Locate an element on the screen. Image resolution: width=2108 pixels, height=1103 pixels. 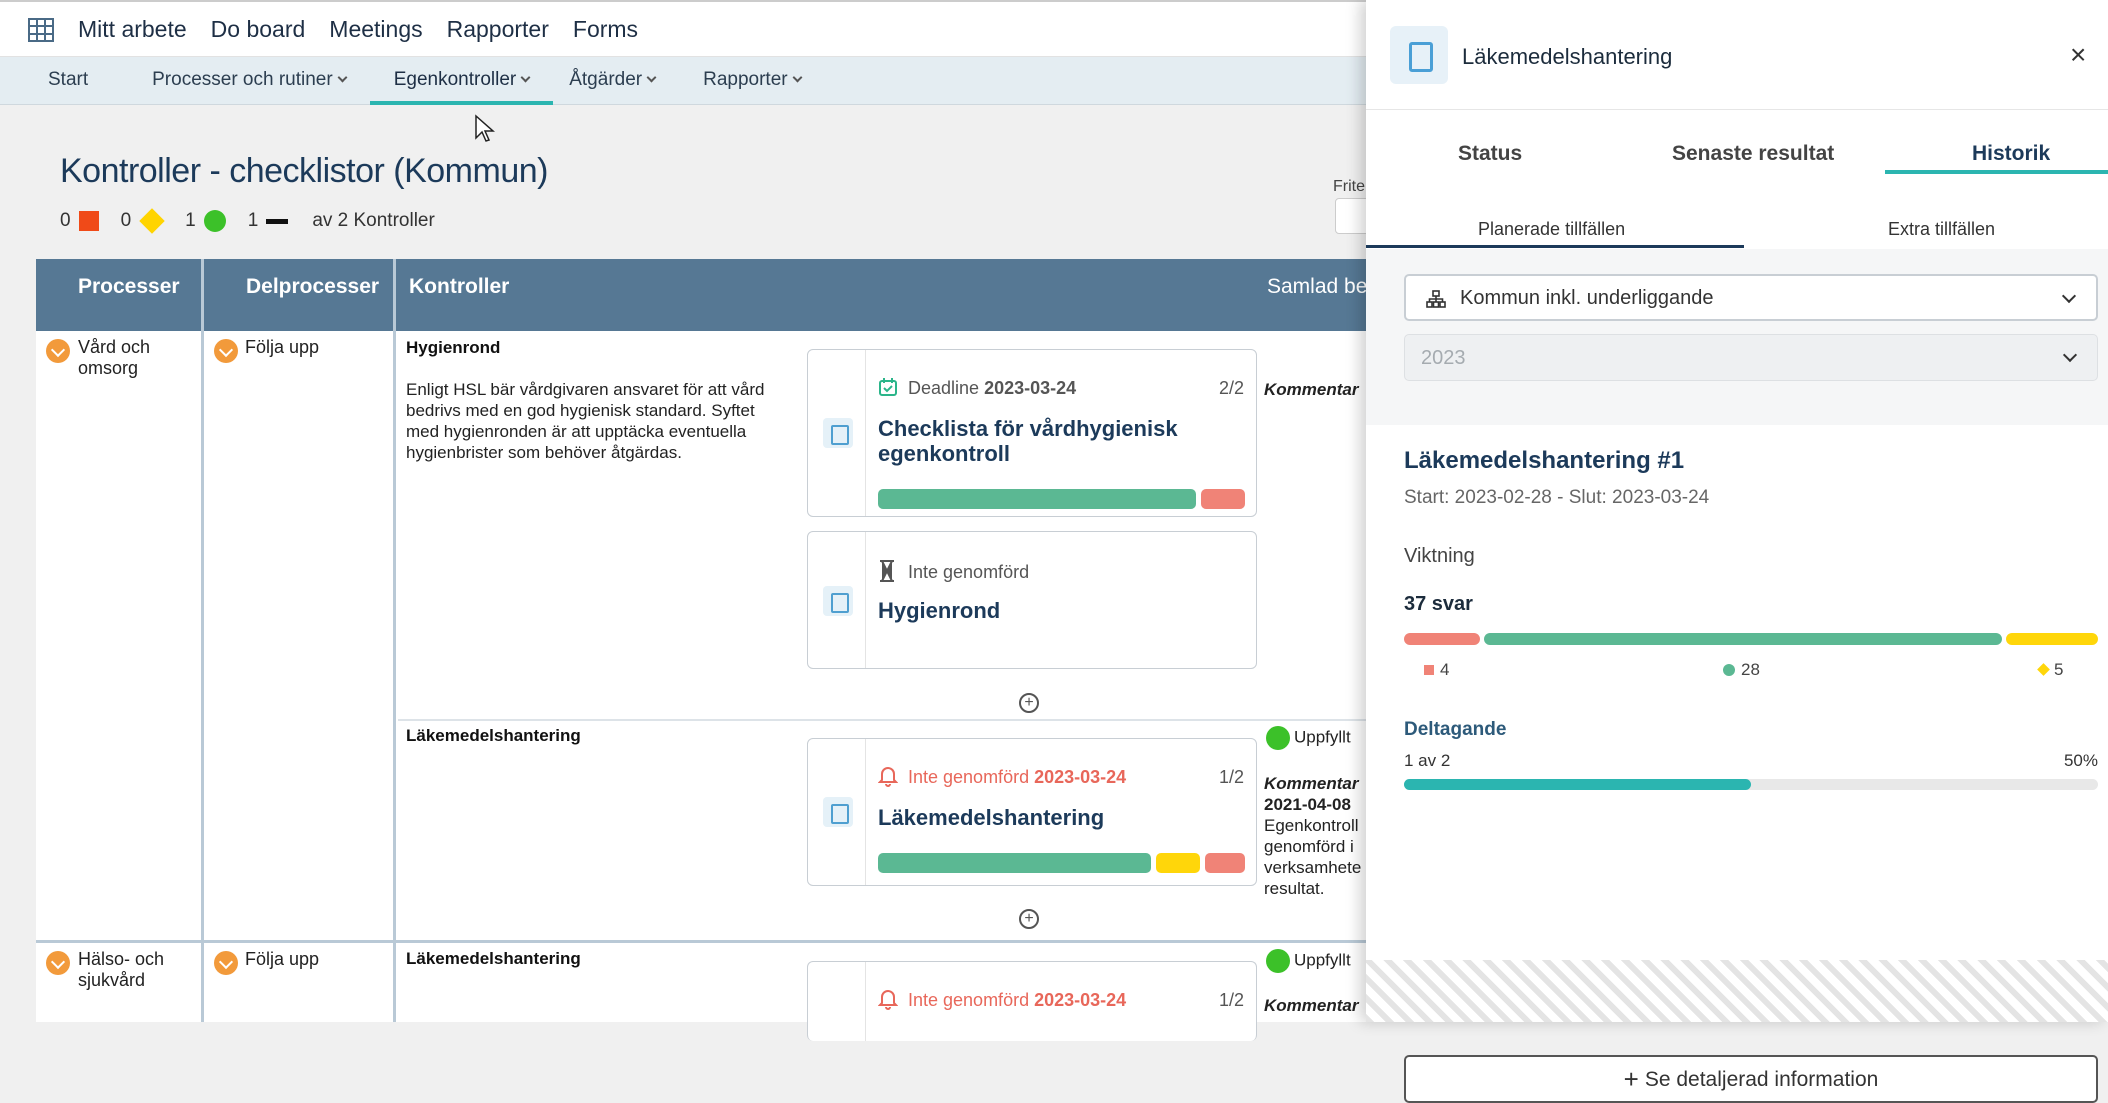
col-divider is located at coordinates (394, 640).